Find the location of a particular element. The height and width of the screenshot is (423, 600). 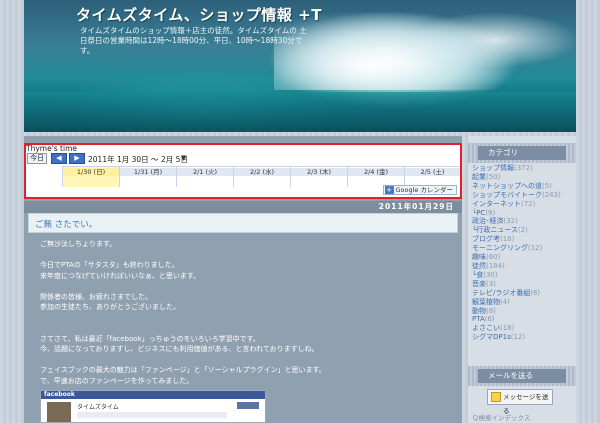

post-paragraph: 来年度につなげていければいいなぁ、と思います。 is located at coordinates (120, 275).